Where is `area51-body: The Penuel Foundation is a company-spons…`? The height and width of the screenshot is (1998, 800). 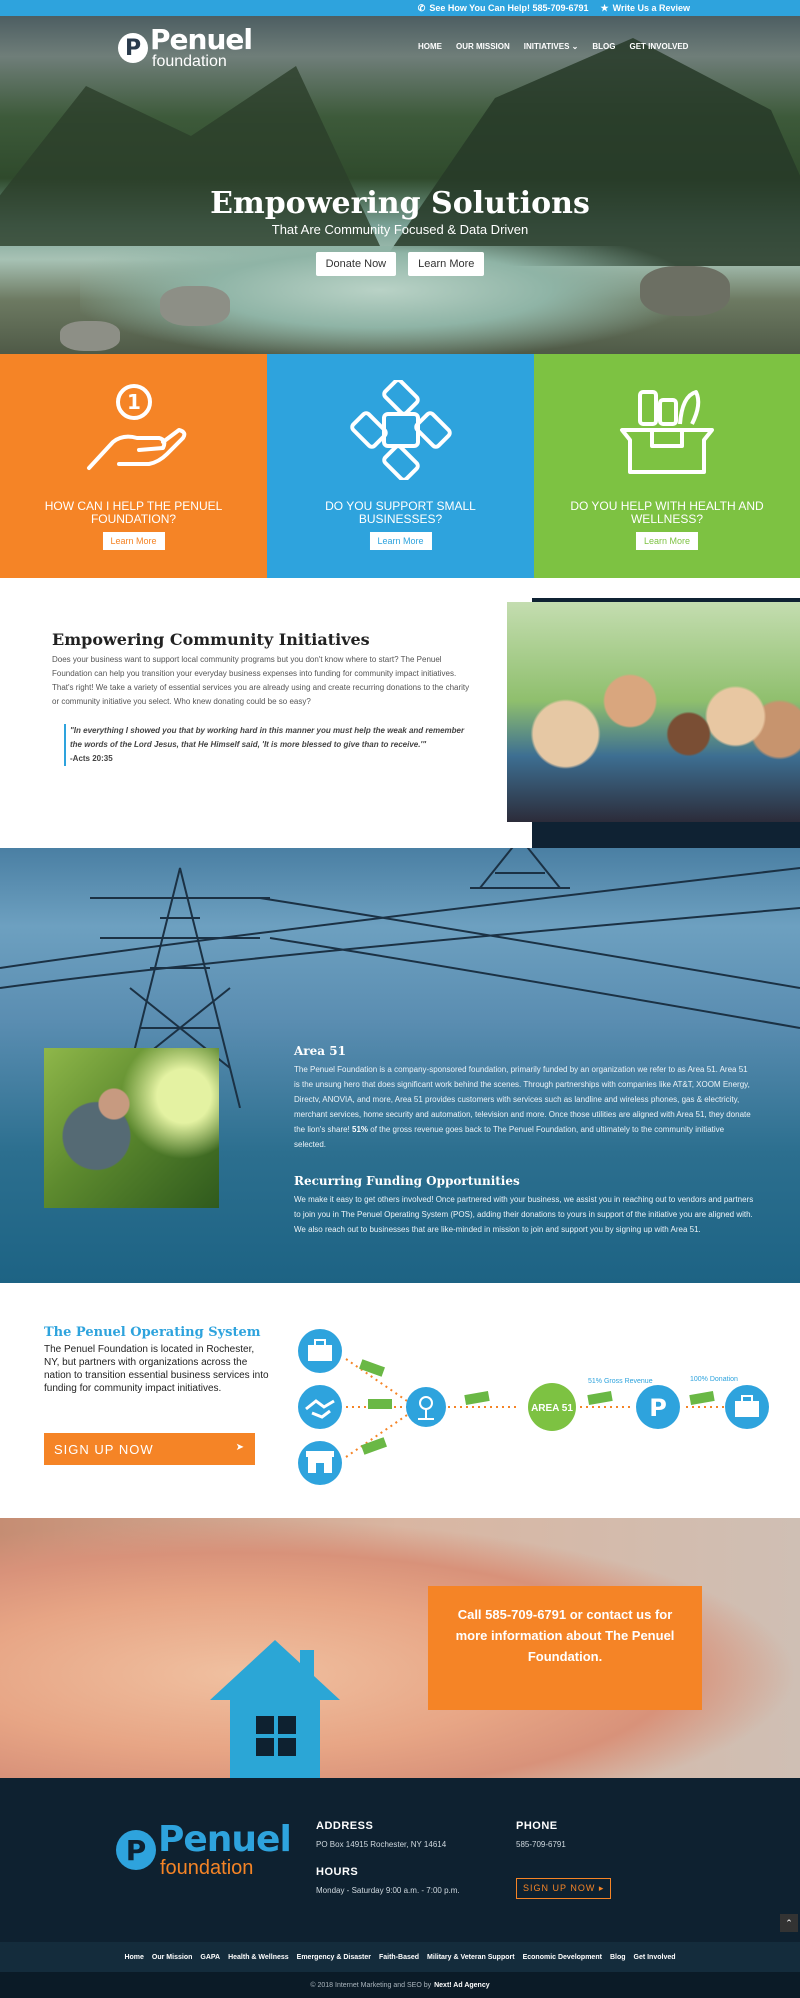
area51-body: The Penuel Foundation is a company-spons… is located at coordinates (524, 1107).